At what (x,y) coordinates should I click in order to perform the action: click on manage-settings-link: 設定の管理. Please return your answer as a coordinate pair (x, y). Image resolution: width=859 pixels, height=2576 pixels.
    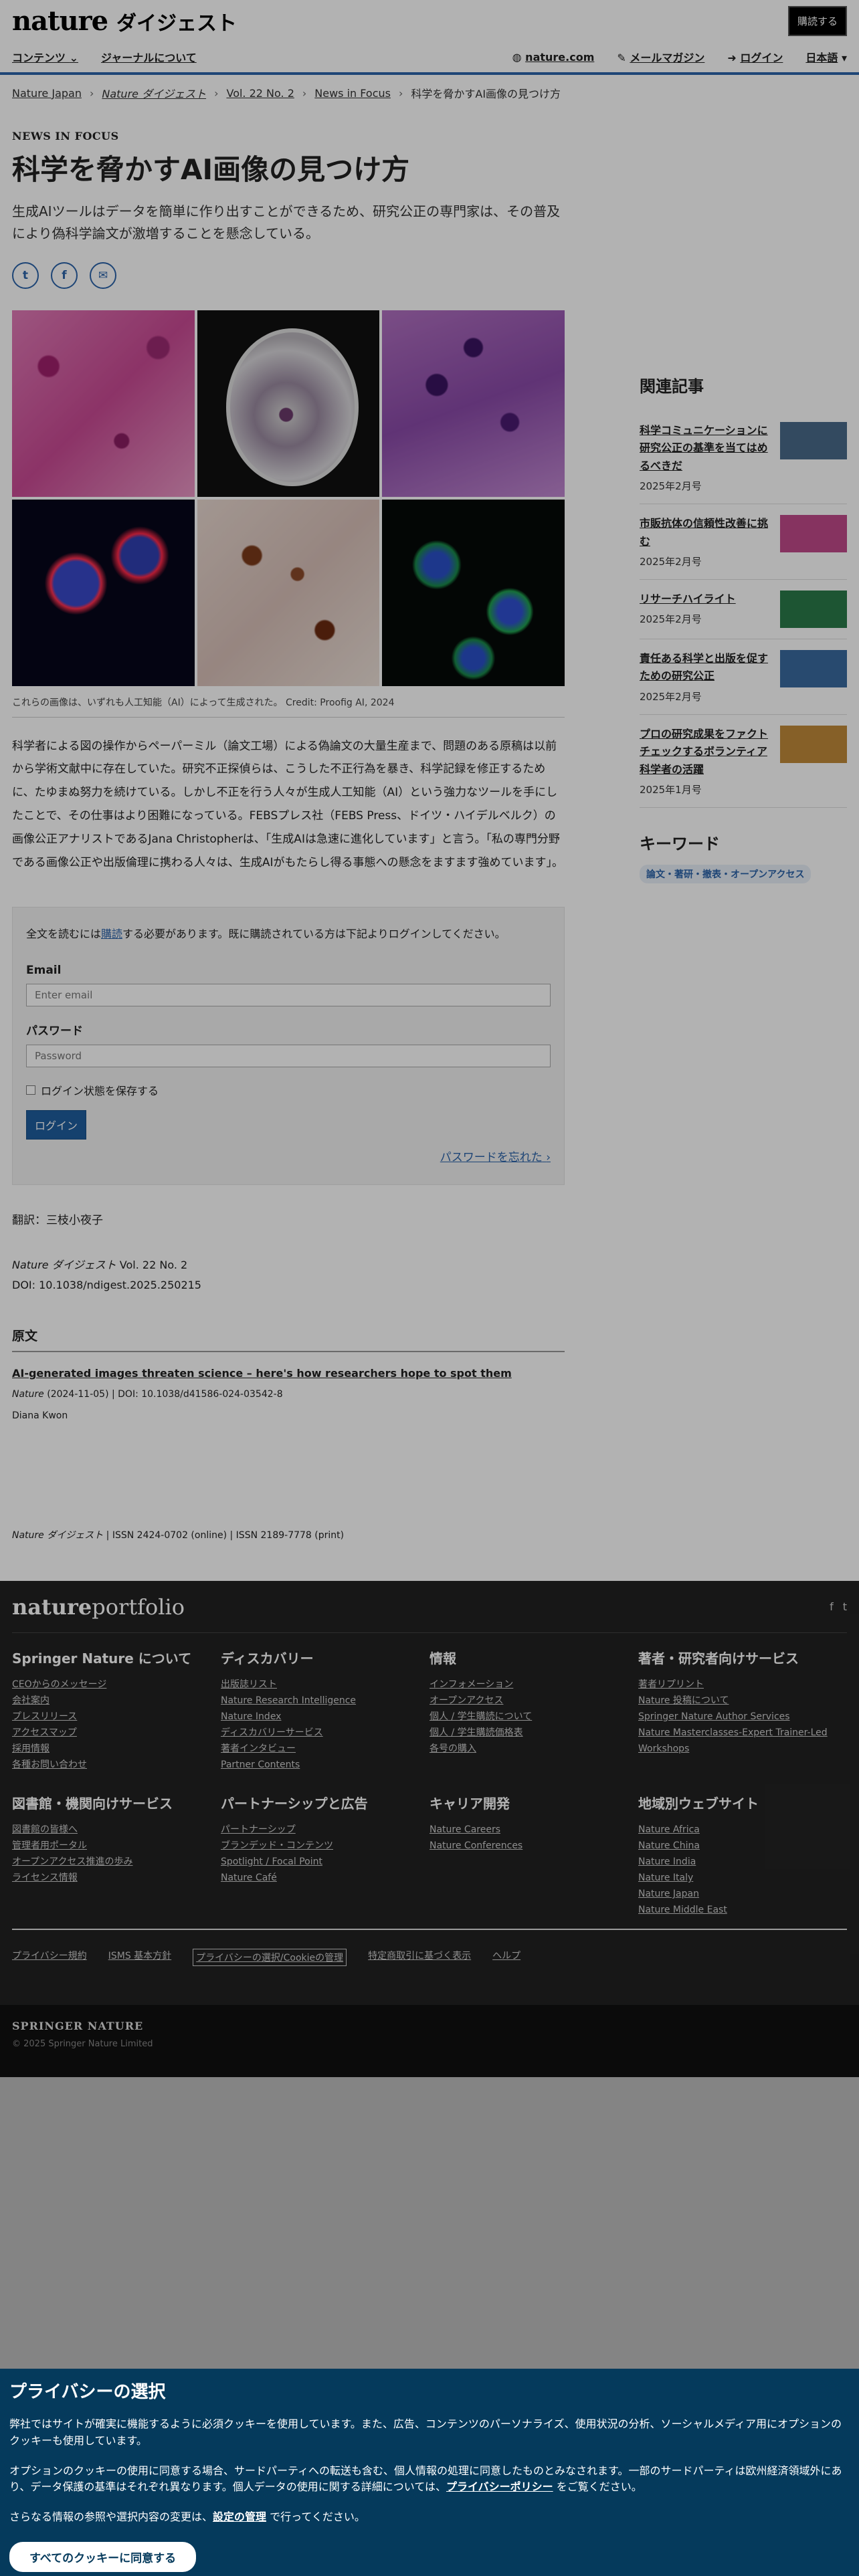
    Looking at the image, I should click on (239, 2516).